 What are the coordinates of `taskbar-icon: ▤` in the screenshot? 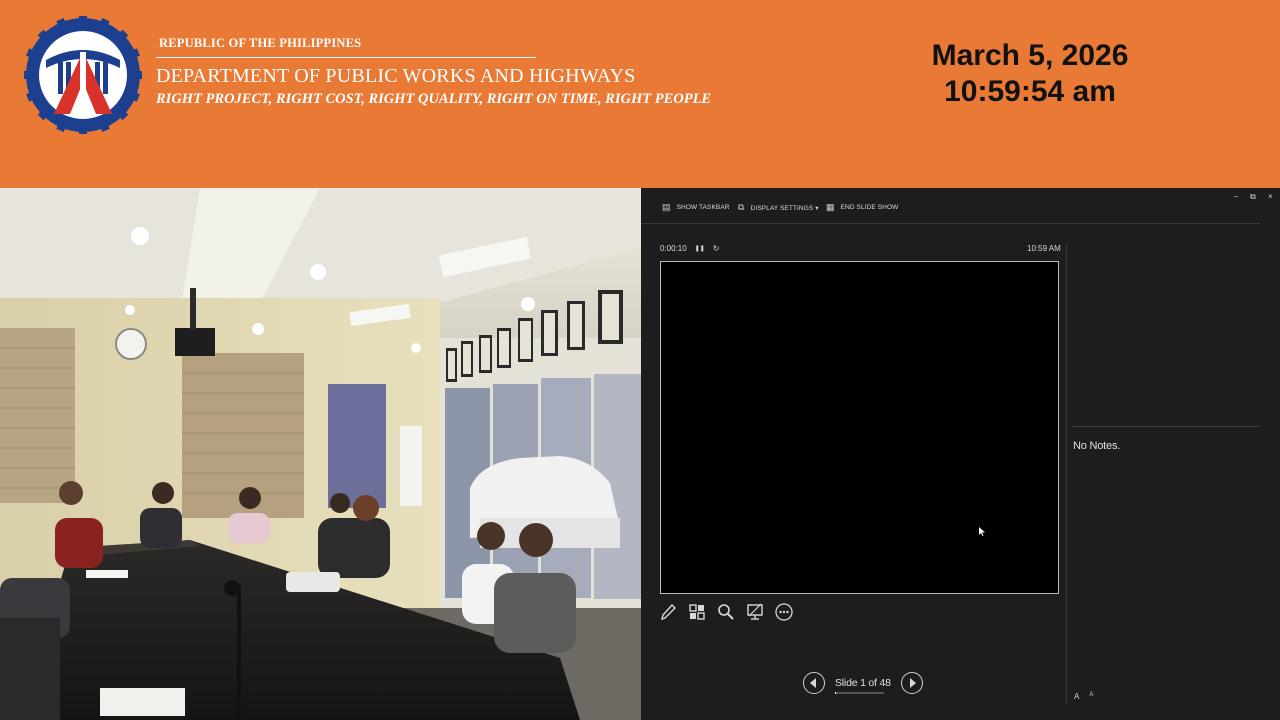 It's located at (666, 207).